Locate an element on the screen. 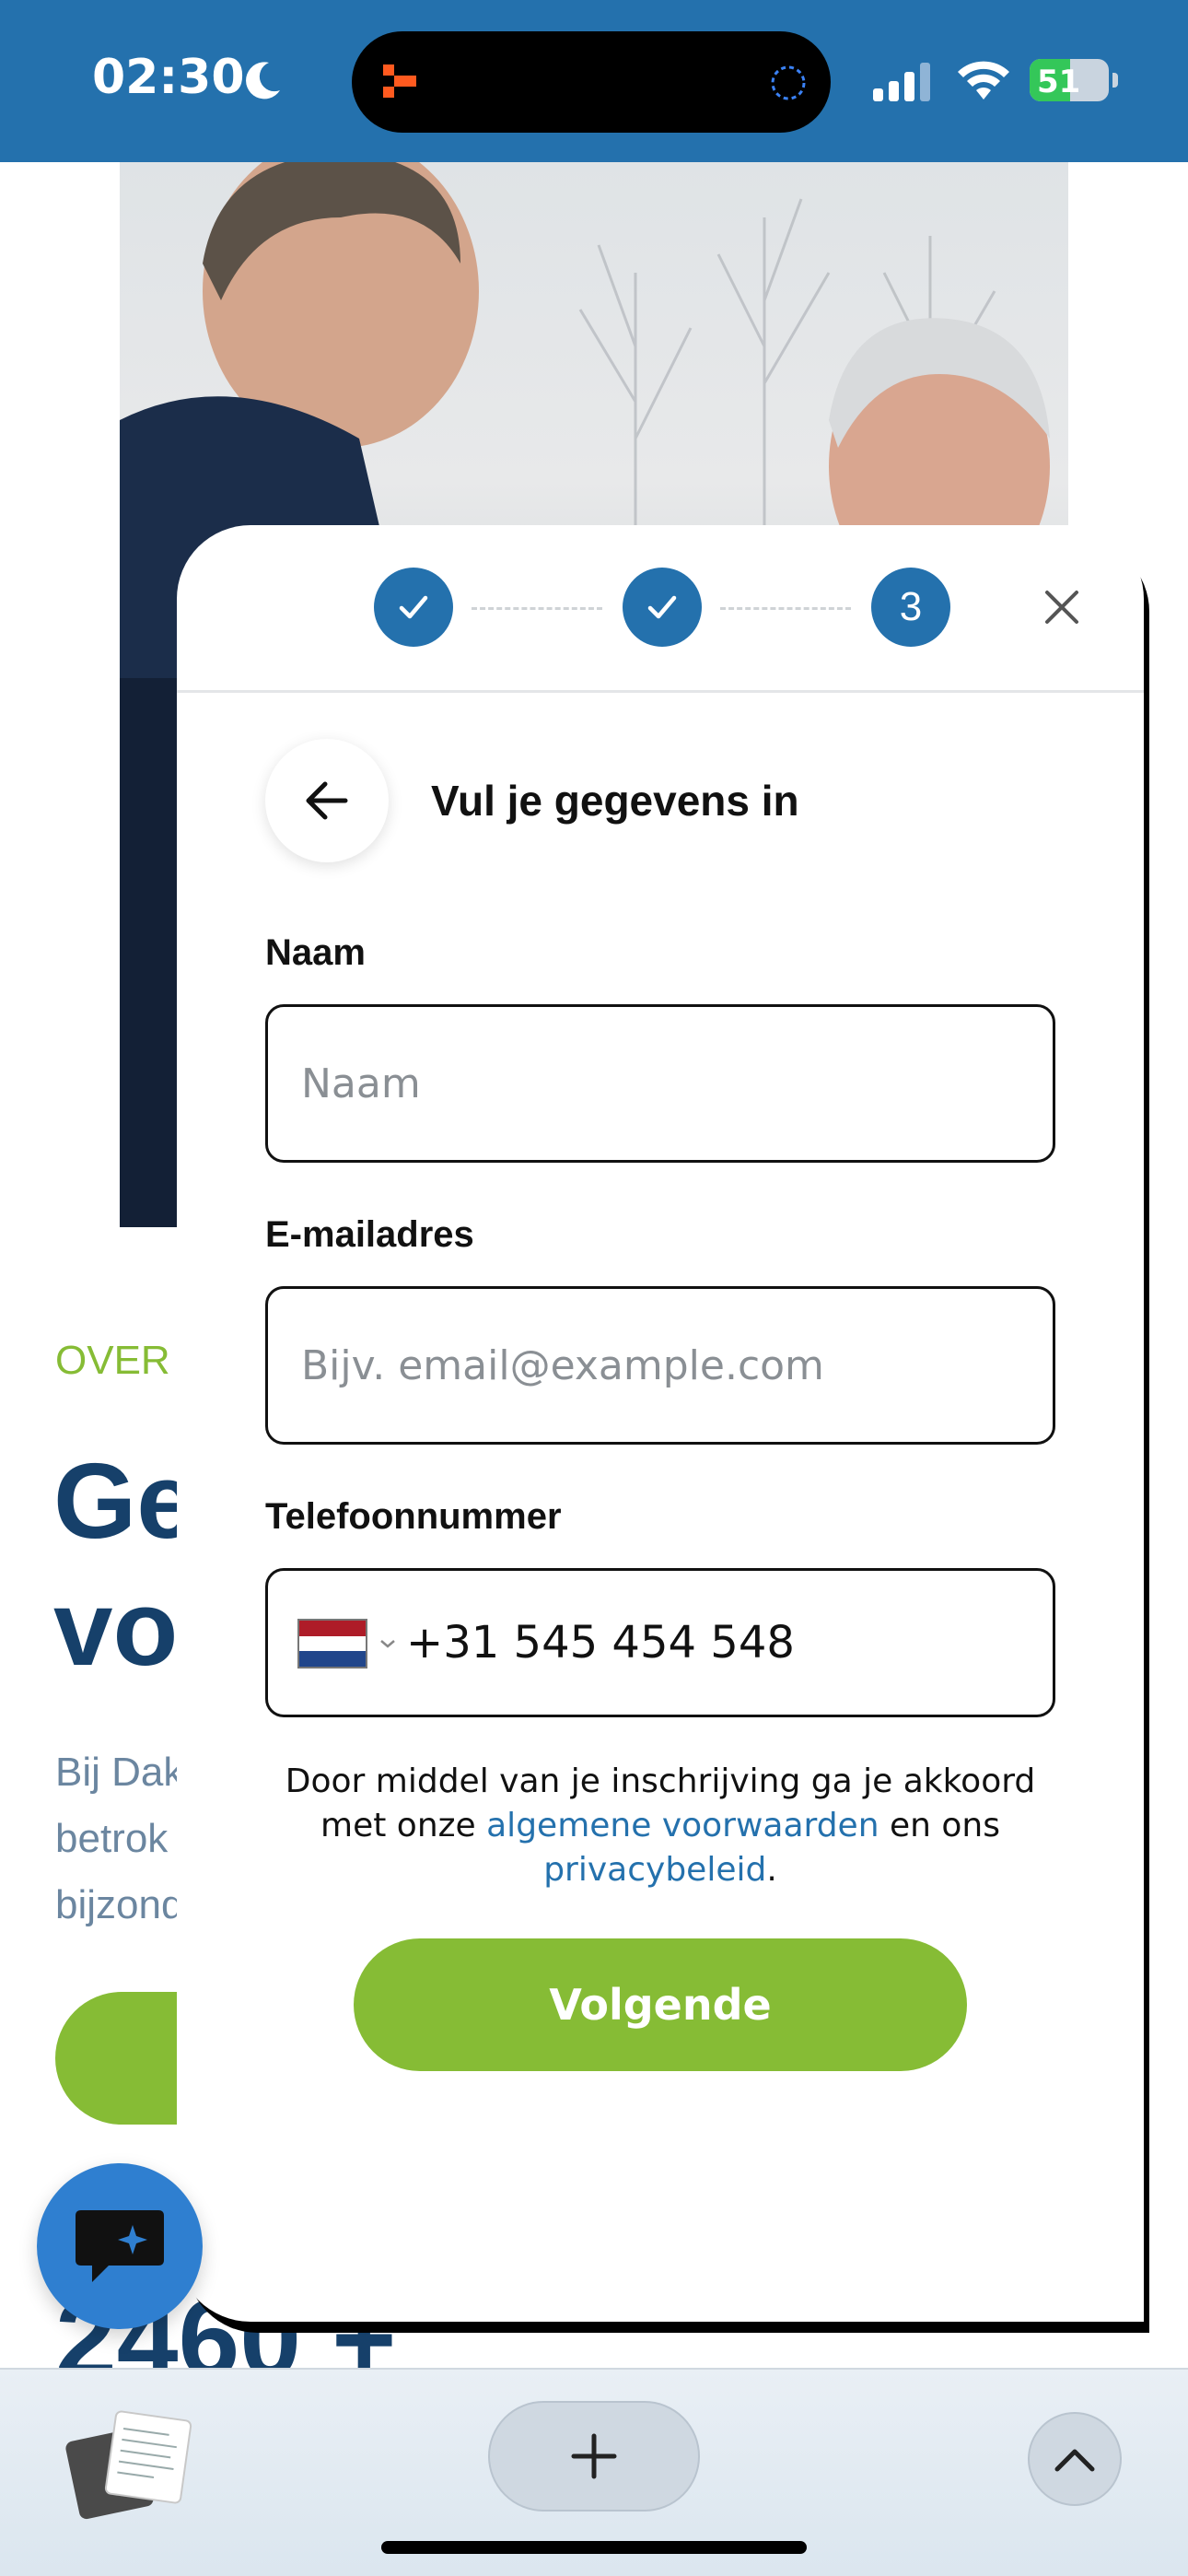 Image resolution: width=1188 pixels, height=2576 pixels. chevron-up-icon is located at coordinates (1074, 2460).